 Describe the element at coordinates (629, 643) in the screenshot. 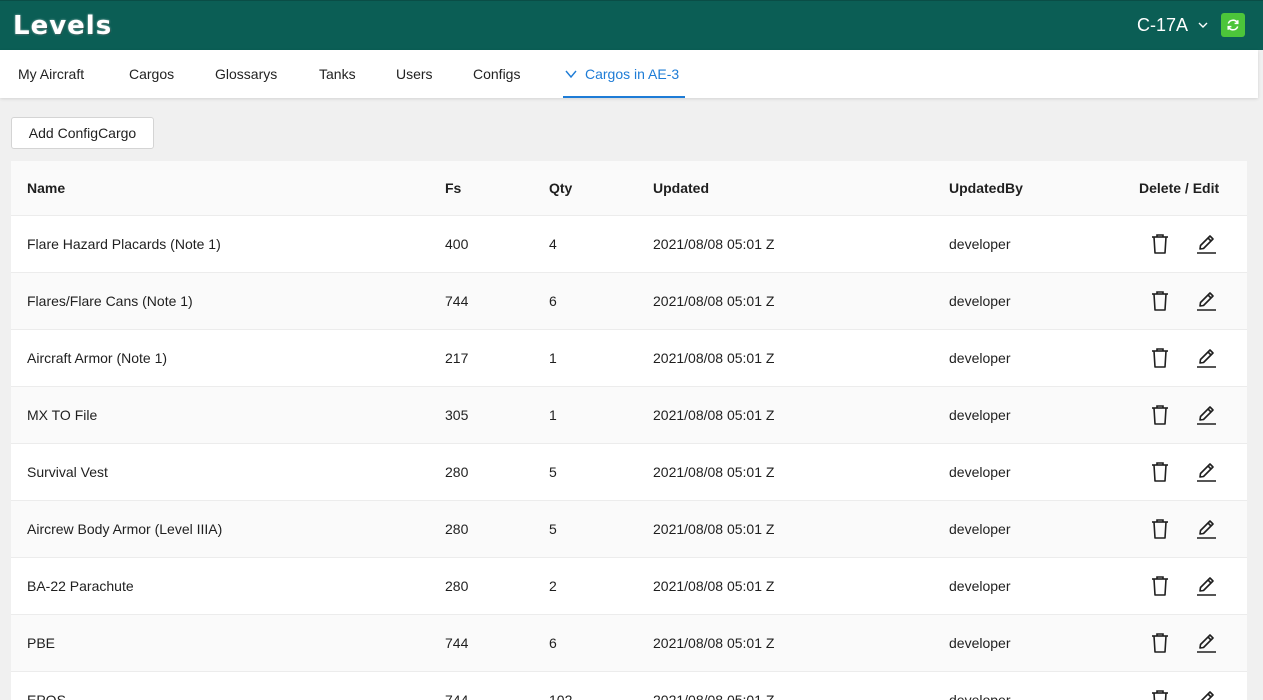

I see `table-row: PBE 744 6 2021/08/08 05:01 Z developer` at that location.